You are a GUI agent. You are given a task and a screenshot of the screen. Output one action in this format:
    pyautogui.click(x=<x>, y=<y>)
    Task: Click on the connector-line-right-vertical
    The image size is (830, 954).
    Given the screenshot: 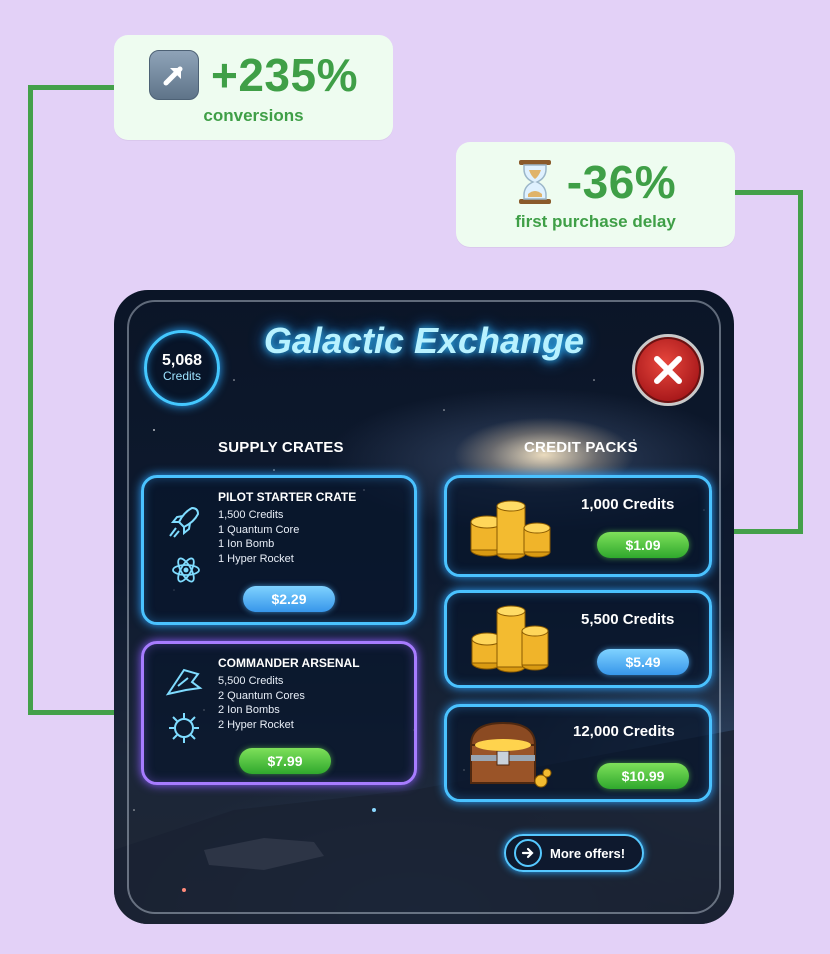 What is the action you would take?
    pyautogui.click(x=800, y=362)
    